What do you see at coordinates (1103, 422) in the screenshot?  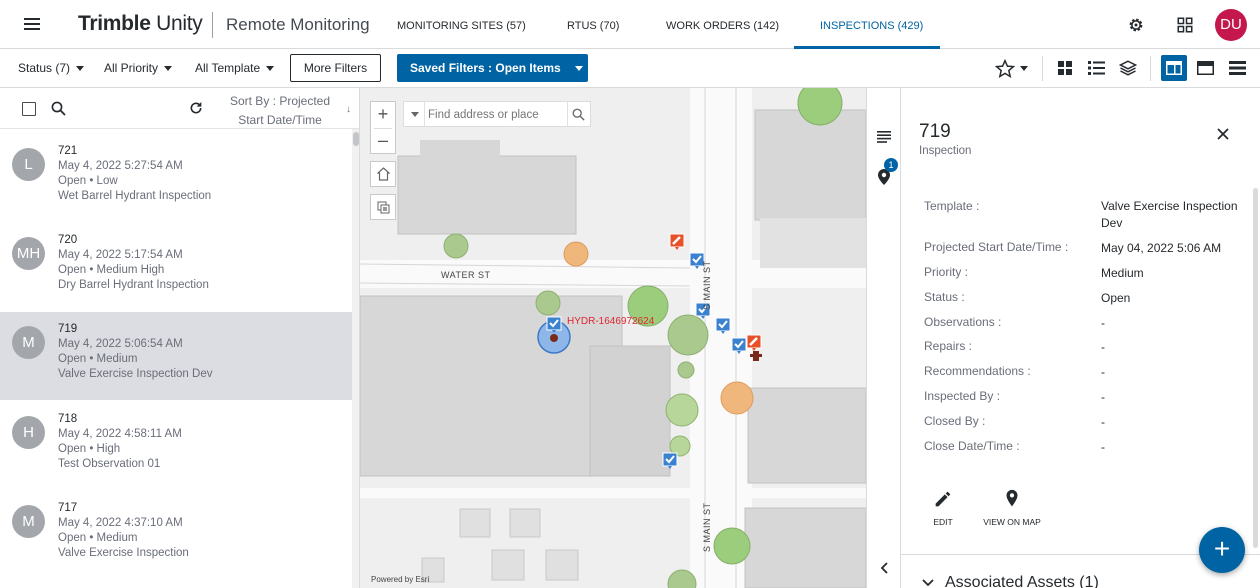 I see `prop-value-closed-by: -` at bounding box center [1103, 422].